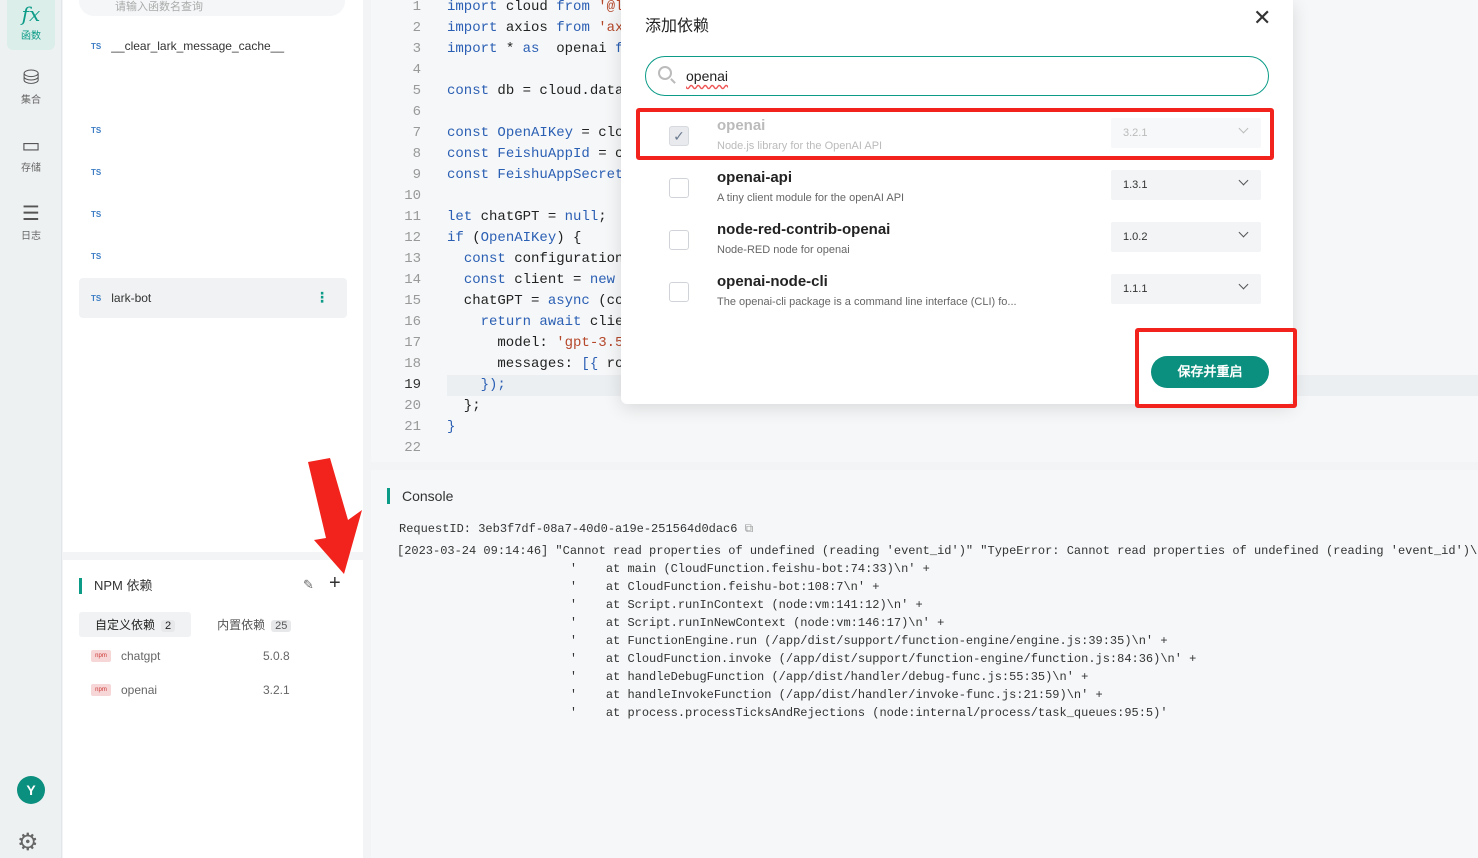 This screenshot has height=858, width=1478. What do you see at coordinates (412, 322) in the screenshot?
I see `line-number: 16` at bounding box center [412, 322].